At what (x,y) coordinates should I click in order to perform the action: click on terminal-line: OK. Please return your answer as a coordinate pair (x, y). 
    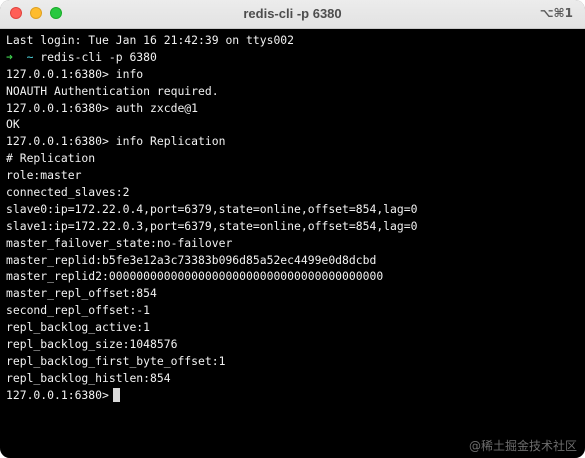
    Looking at the image, I should click on (13, 124).